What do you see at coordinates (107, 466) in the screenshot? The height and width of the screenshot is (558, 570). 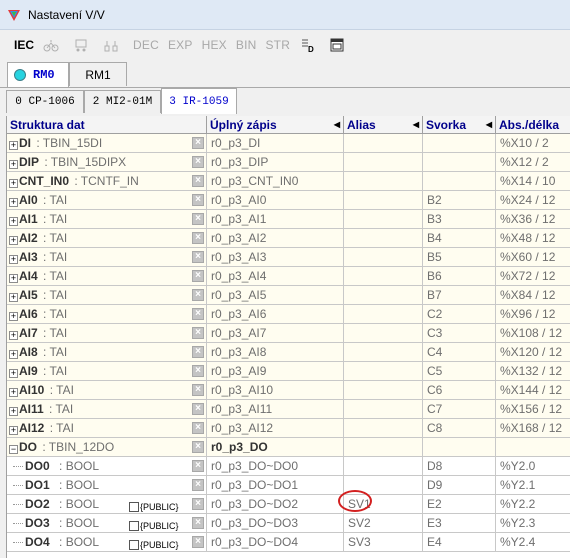 I see `cell-structure: DO0 : BOOL ×` at bounding box center [107, 466].